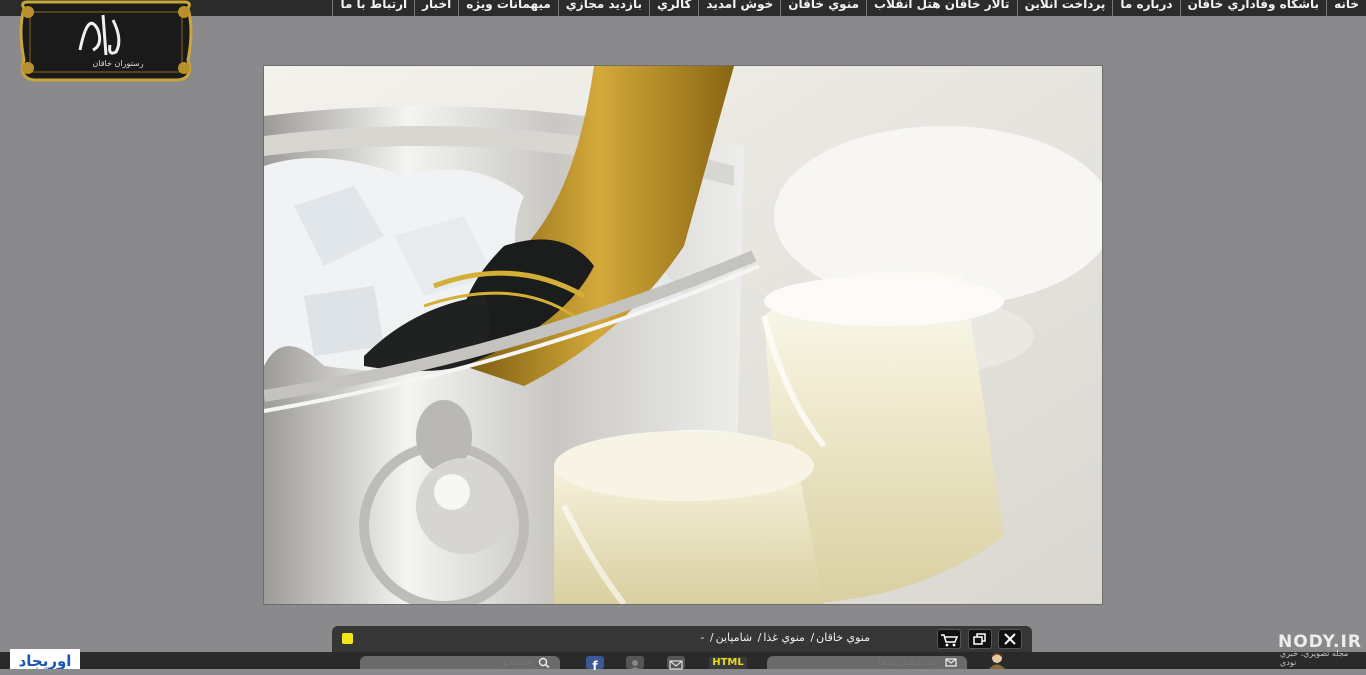 This screenshot has width=1366, height=675. I want to click on nav-item-news: اخبار, so click(436, 8).